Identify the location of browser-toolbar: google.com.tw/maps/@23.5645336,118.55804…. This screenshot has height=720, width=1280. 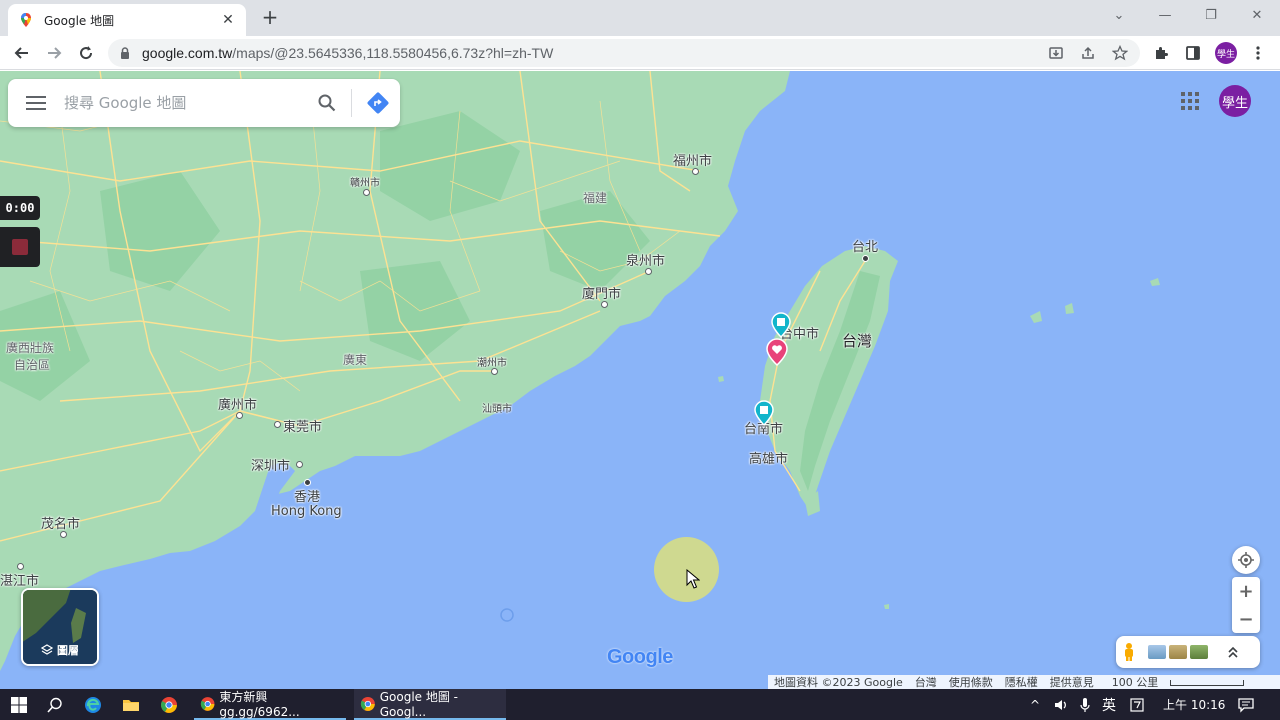
(640, 53).